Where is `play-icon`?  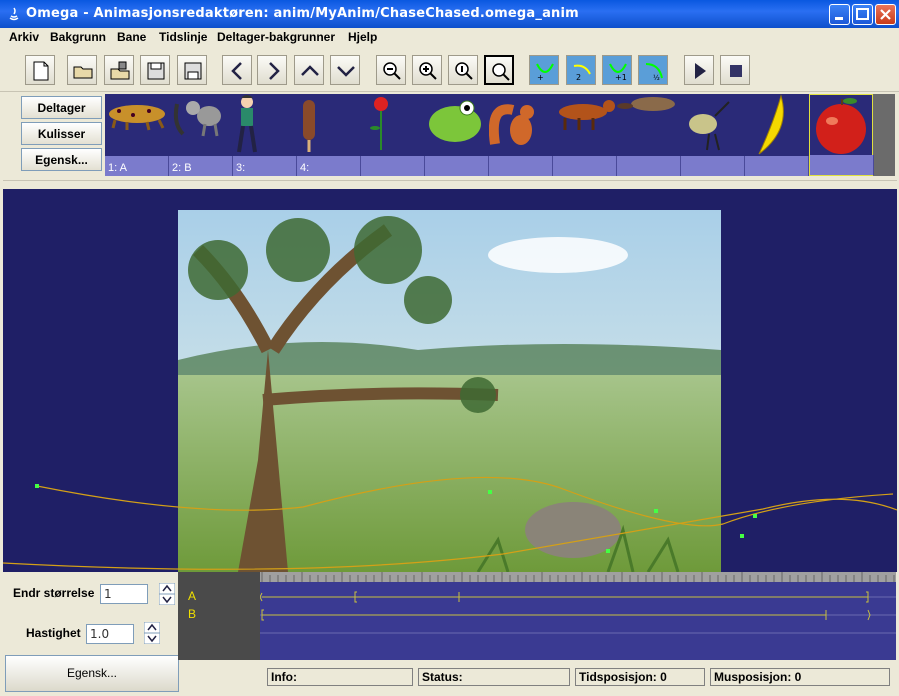 play-icon is located at coordinates (700, 71).